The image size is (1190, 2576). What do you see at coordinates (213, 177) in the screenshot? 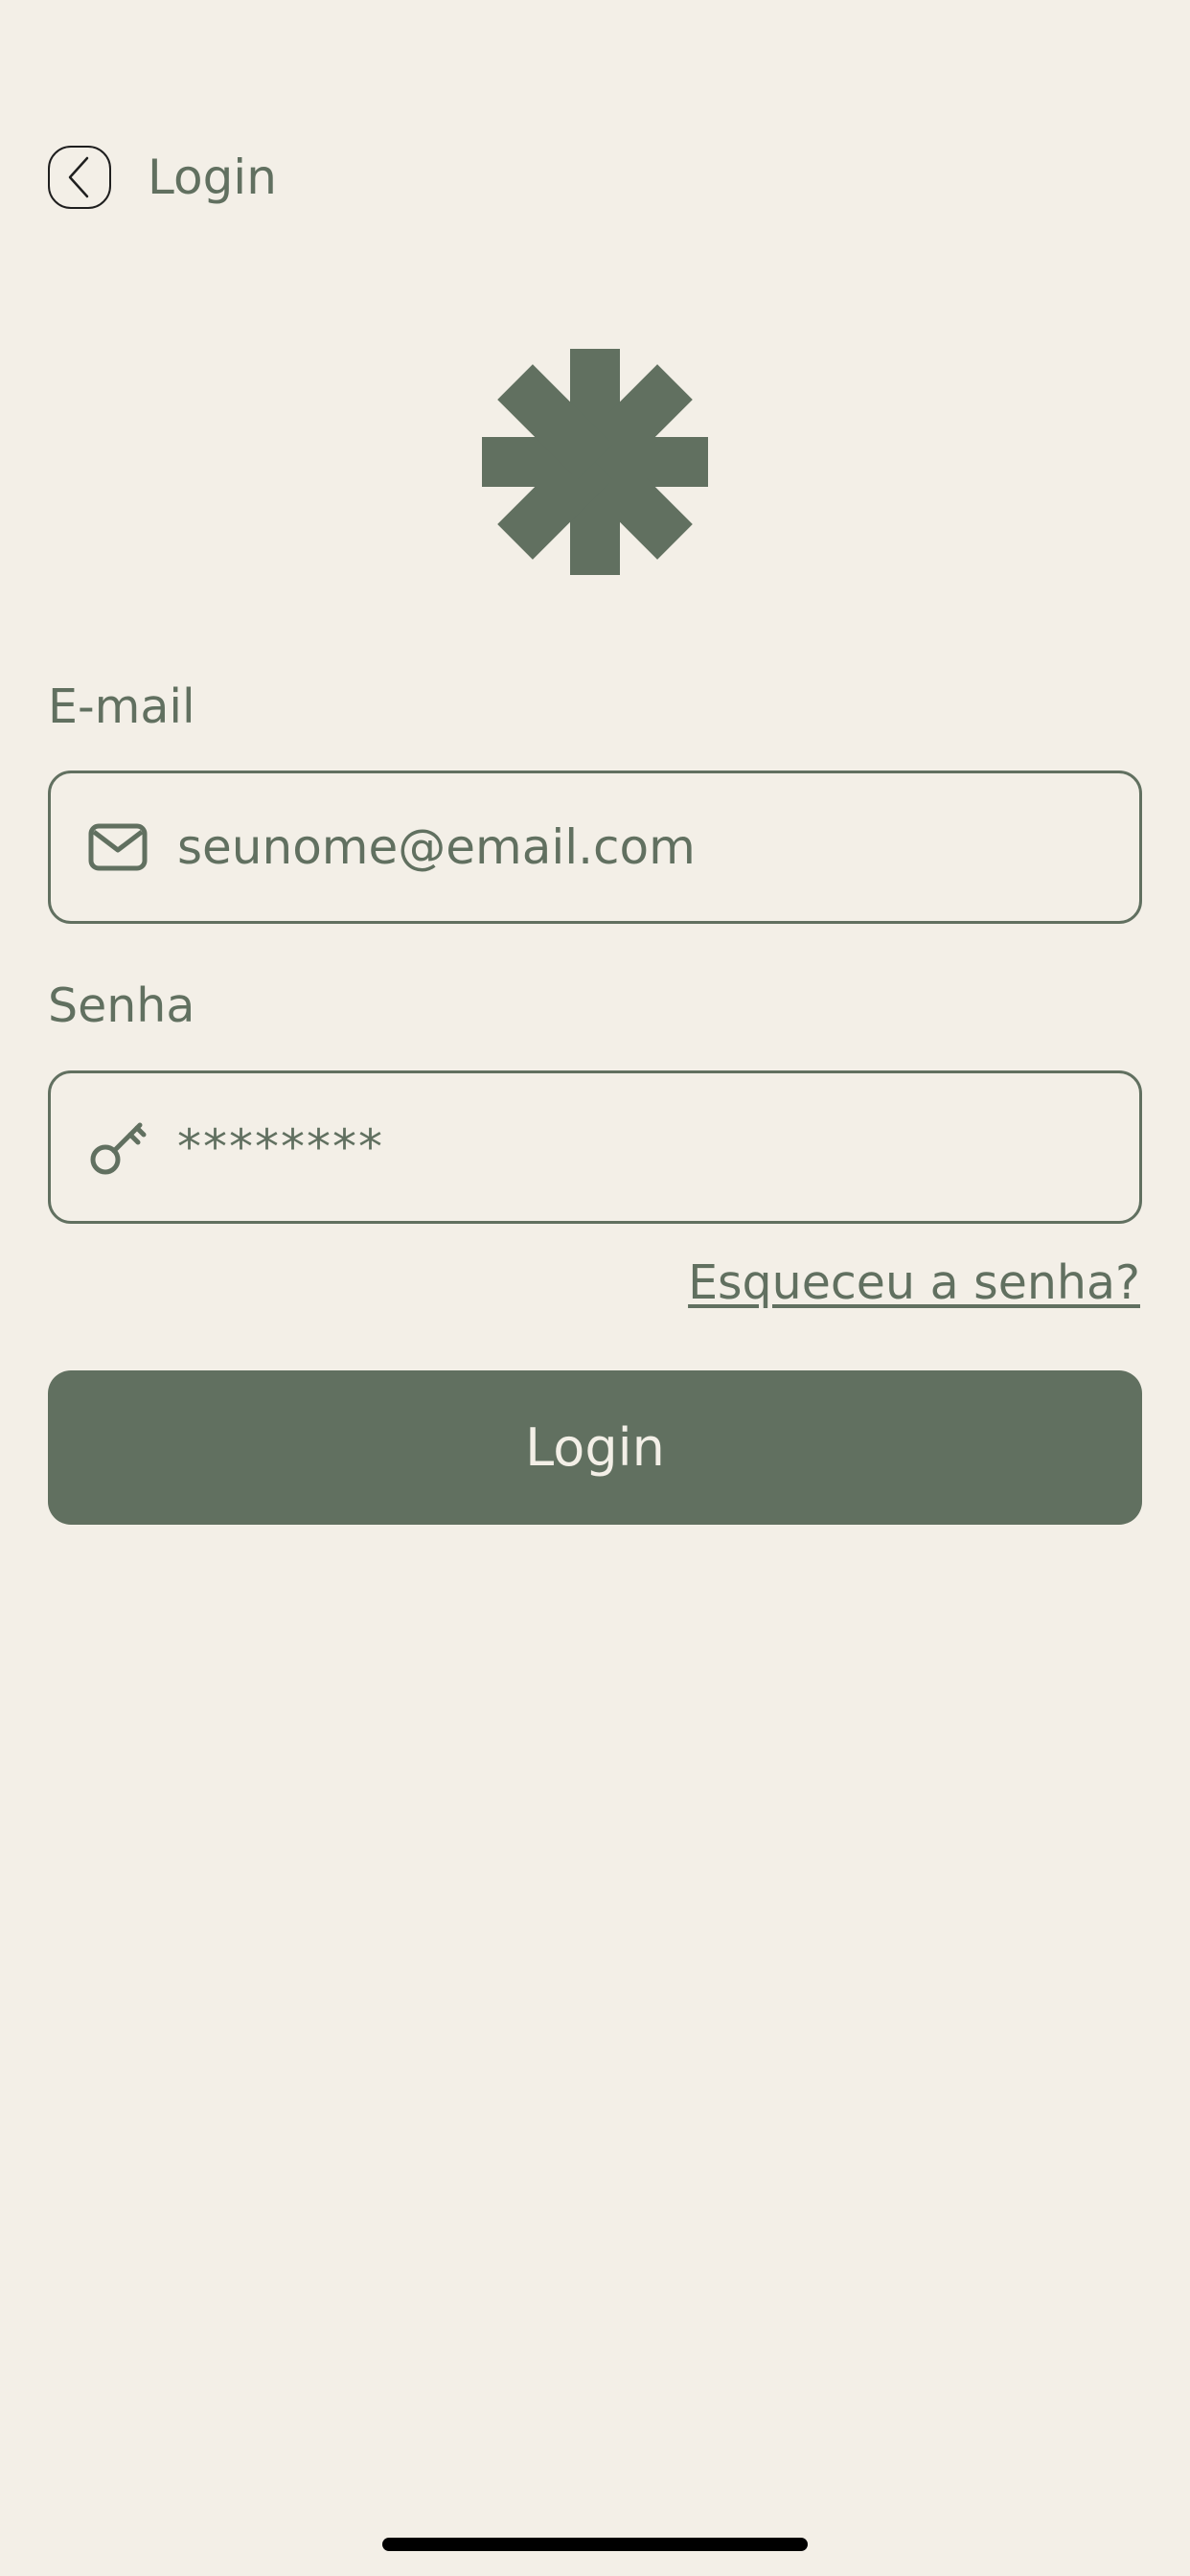
I see `page-title: Login` at bounding box center [213, 177].